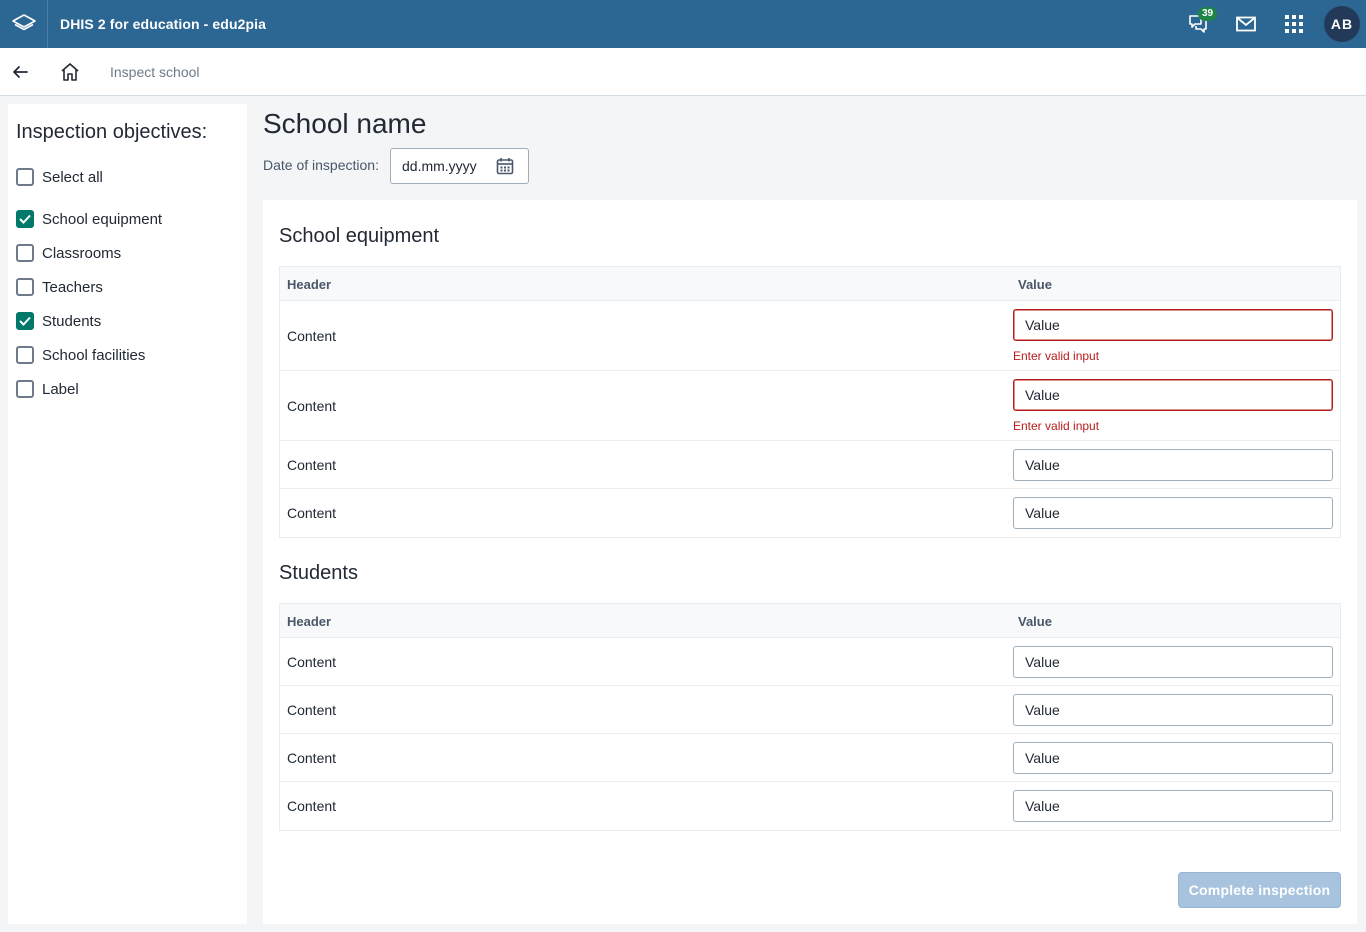  What do you see at coordinates (683, 72) in the screenshot?
I see `navigation-bar: Inspect school` at bounding box center [683, 72].